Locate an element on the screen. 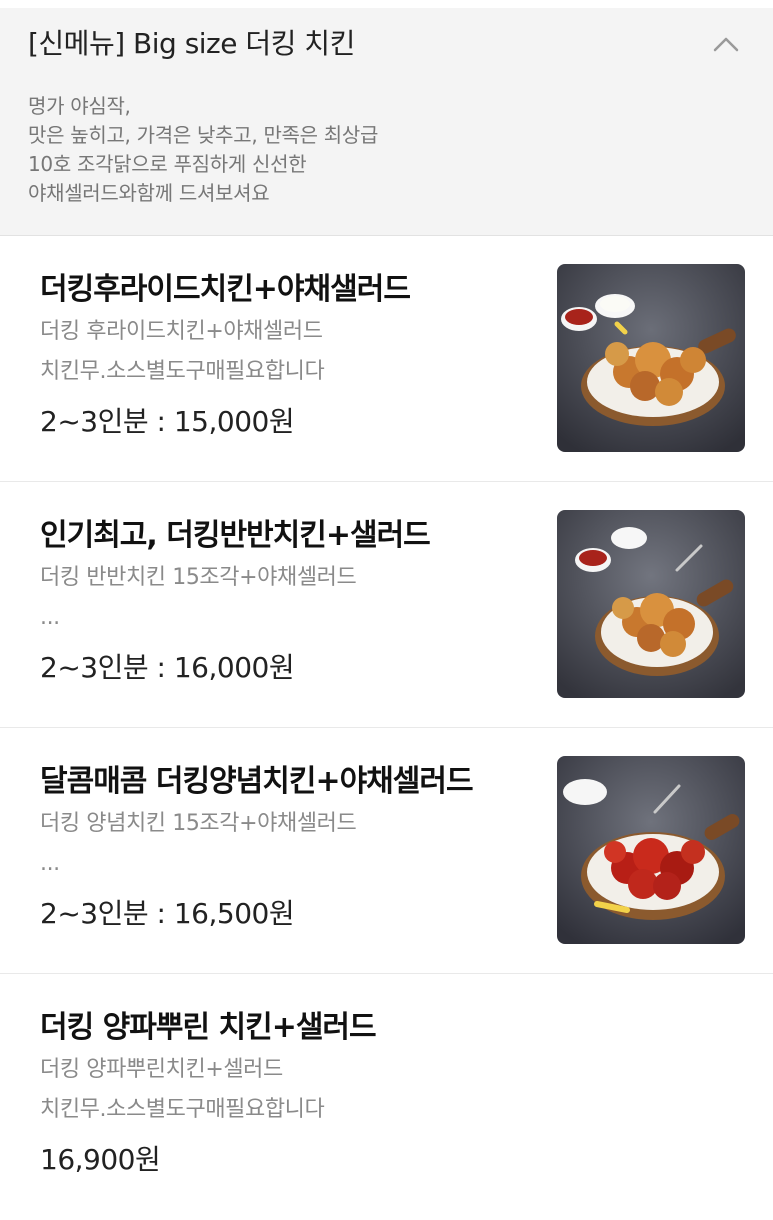 The height and width of the screenshot is (1220, 773). category-description-line: 야채셀러드와함께 드셔보셔요 is located at coordinates (149, 193).